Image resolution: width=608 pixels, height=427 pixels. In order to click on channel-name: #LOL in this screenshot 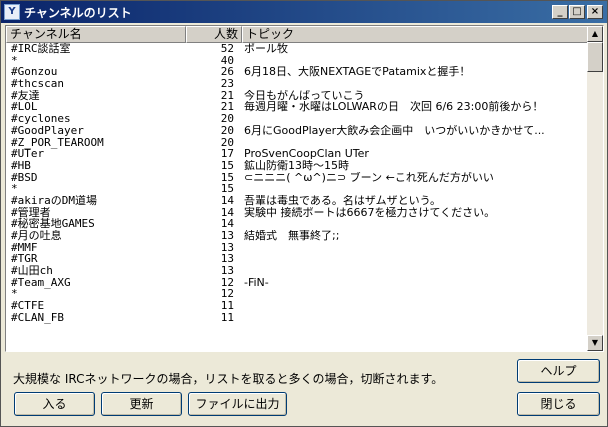, I will do `click(24, 107)`.